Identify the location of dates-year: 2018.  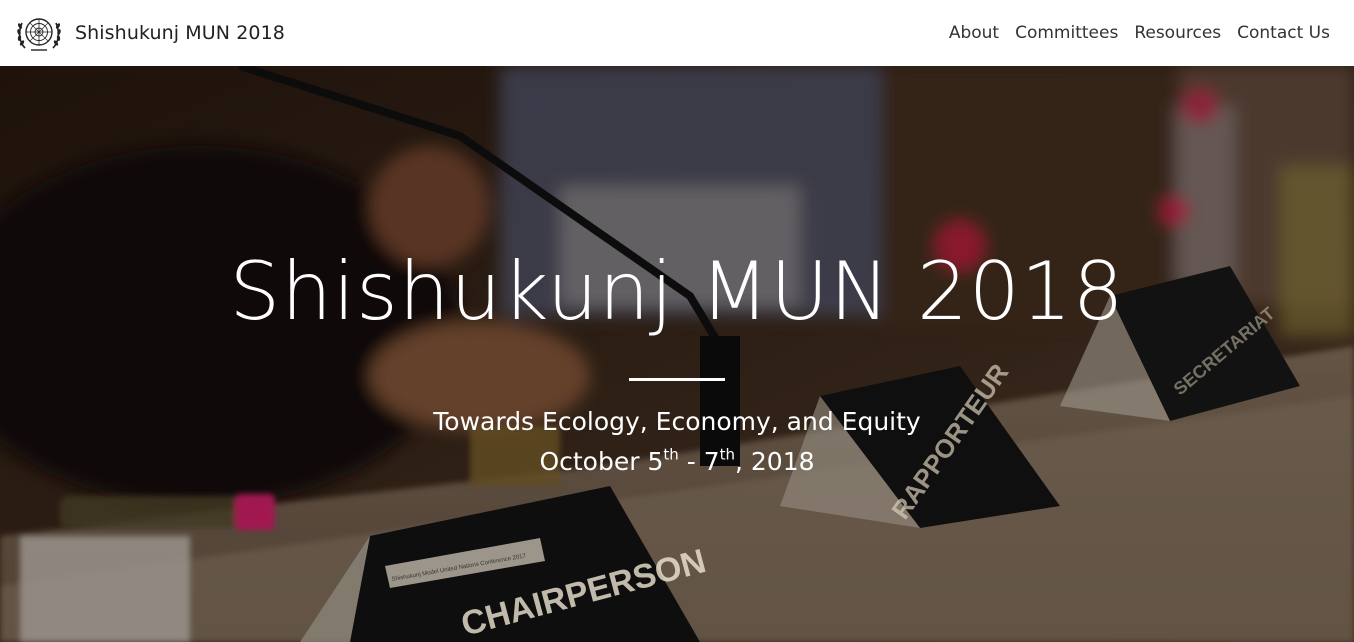
(782, 461).